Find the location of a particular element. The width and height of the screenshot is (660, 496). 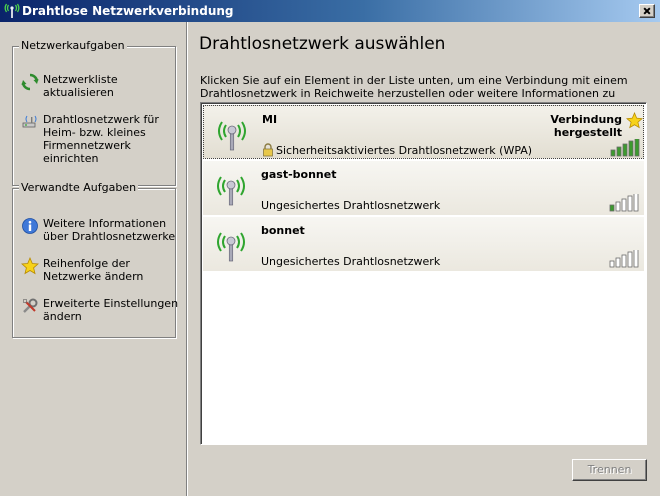

network-name: MI is located at coordinates (270, 119).